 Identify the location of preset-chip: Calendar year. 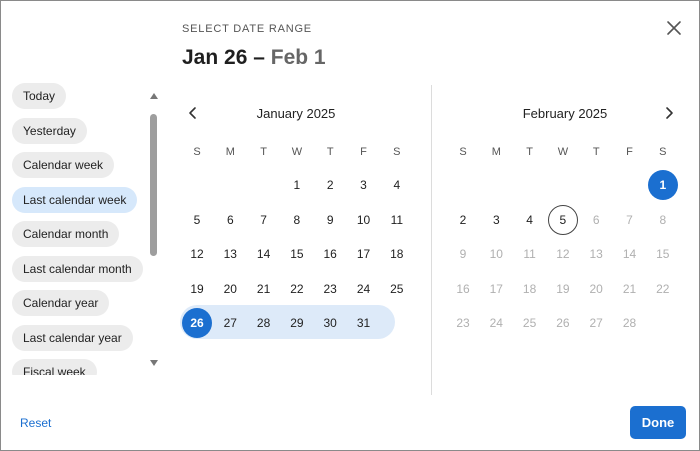
(61, 303).